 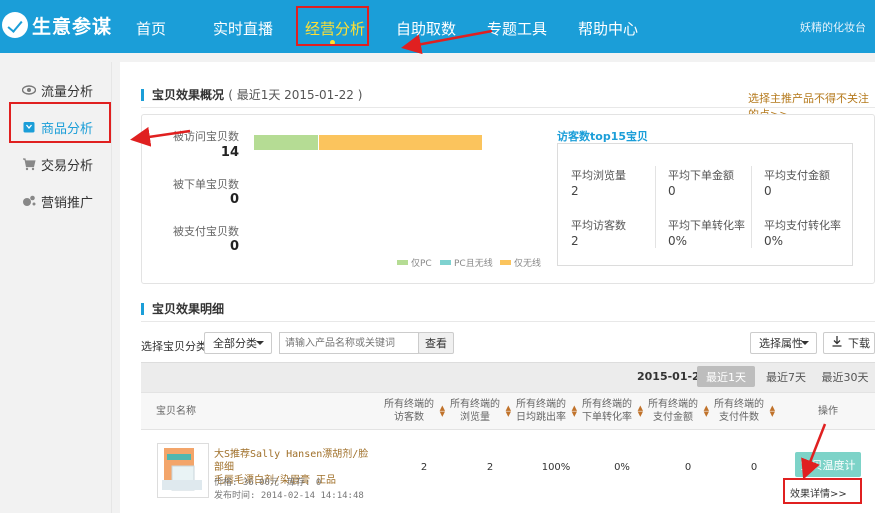 I want to click on arrow-to-nav, so click(x=447, y=42).